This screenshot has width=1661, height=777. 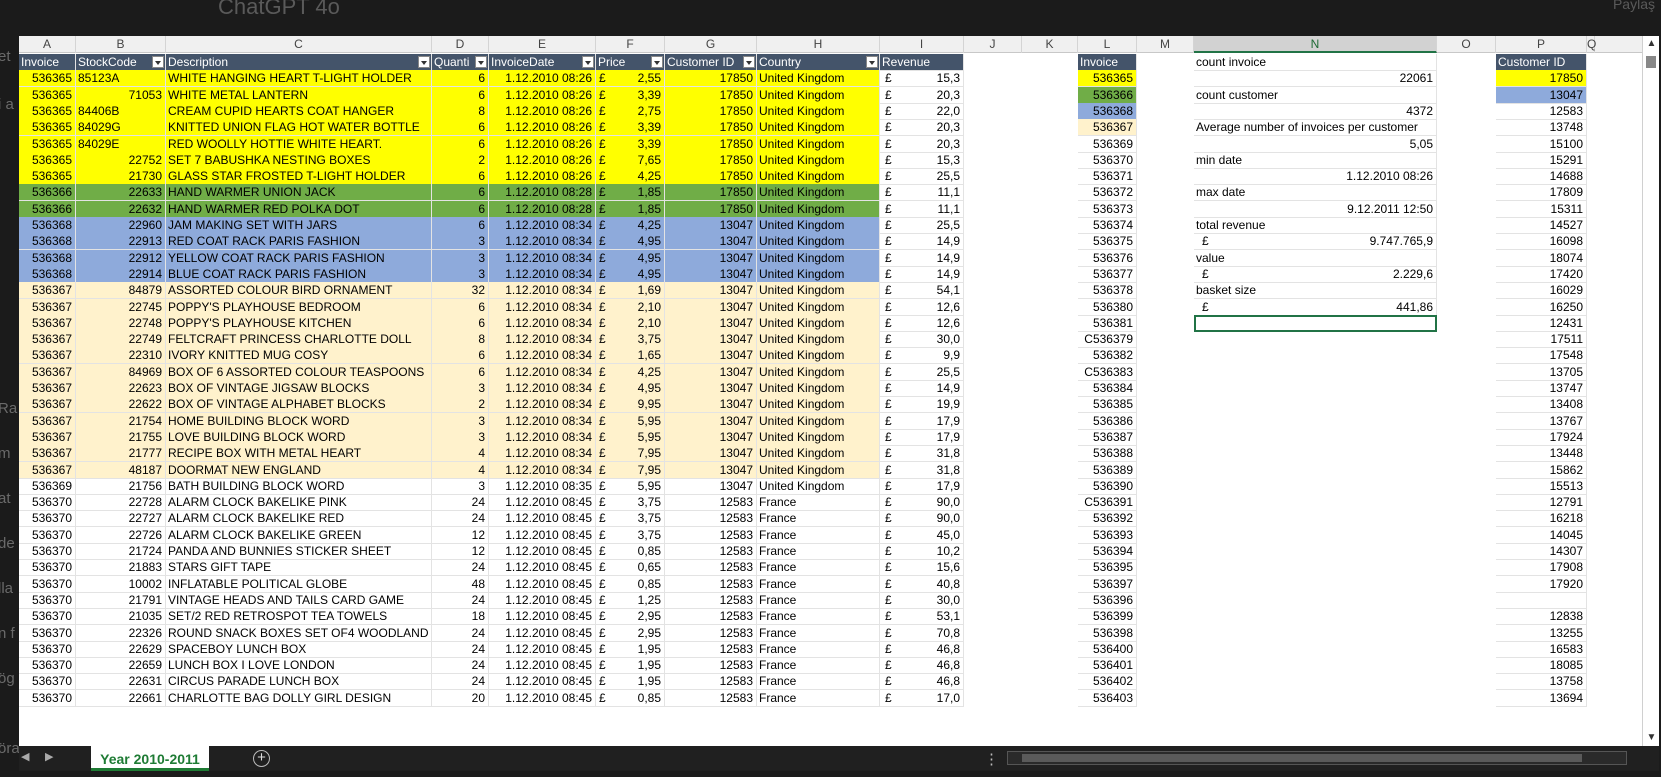 What do you see at coordinates (1315, 209) in the screenshot?
I see `summary-value: 9.12.2011 12:50` at bounding box center [1315, 209].